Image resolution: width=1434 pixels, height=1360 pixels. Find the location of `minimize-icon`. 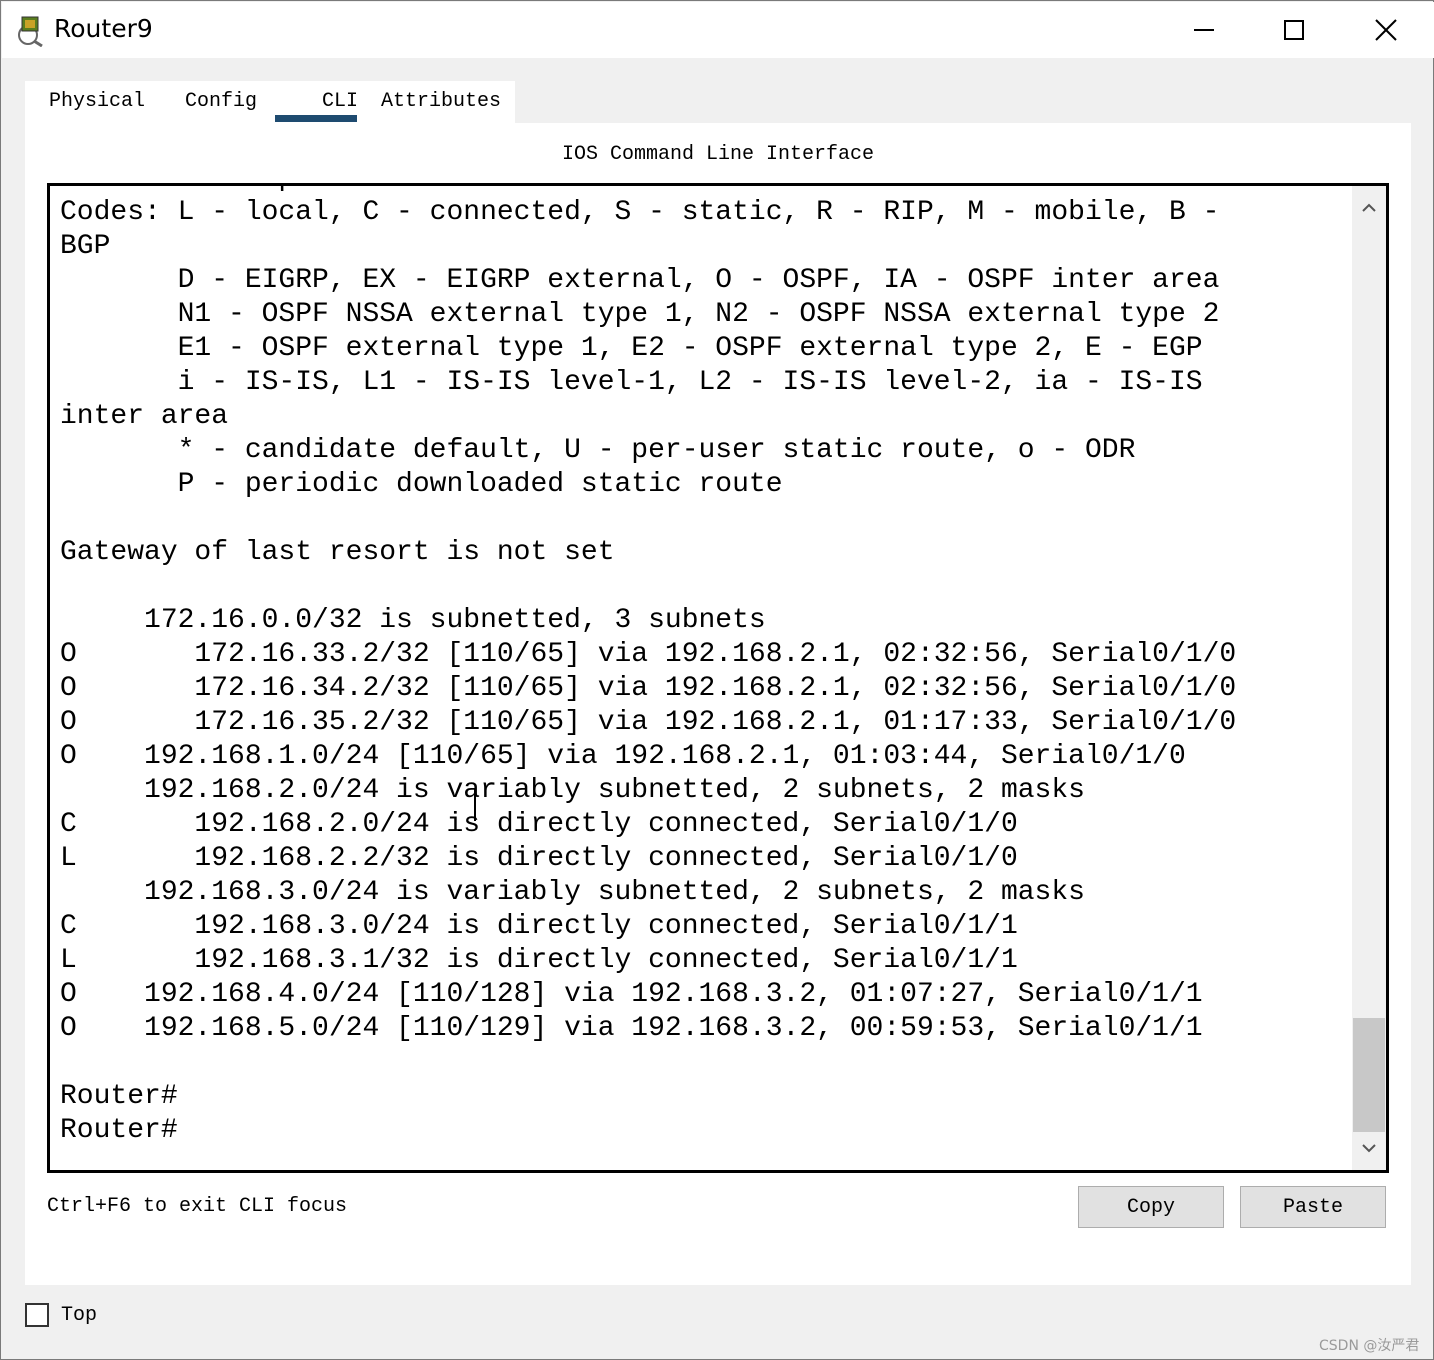

minimize-icon is located at coordinates (1204, 30).